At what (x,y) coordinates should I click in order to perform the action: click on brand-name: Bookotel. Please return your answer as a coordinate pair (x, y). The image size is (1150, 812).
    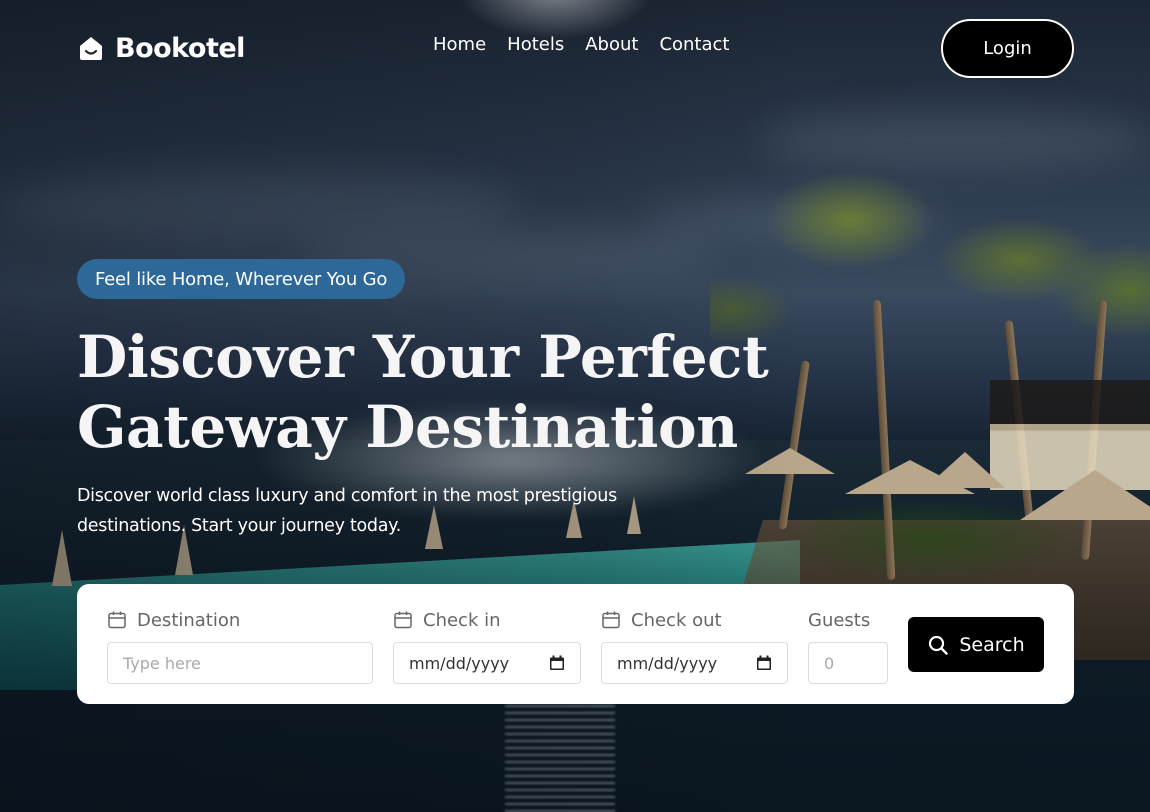
    Looking at the image, I should click on (180, 48).